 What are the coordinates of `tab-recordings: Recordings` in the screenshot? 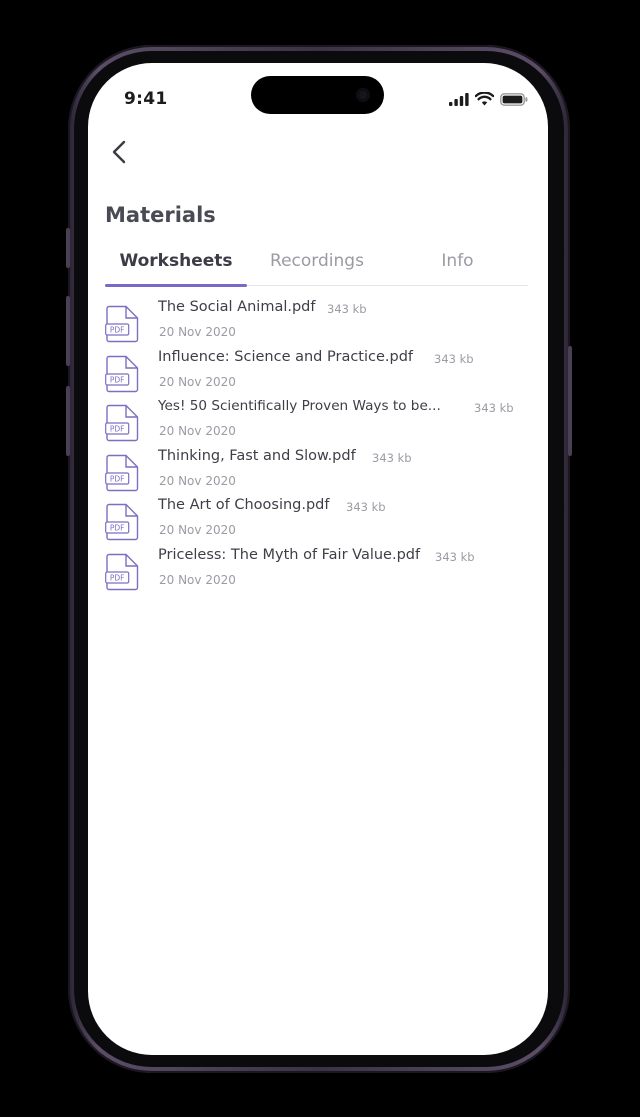 It's located at (317, 265).